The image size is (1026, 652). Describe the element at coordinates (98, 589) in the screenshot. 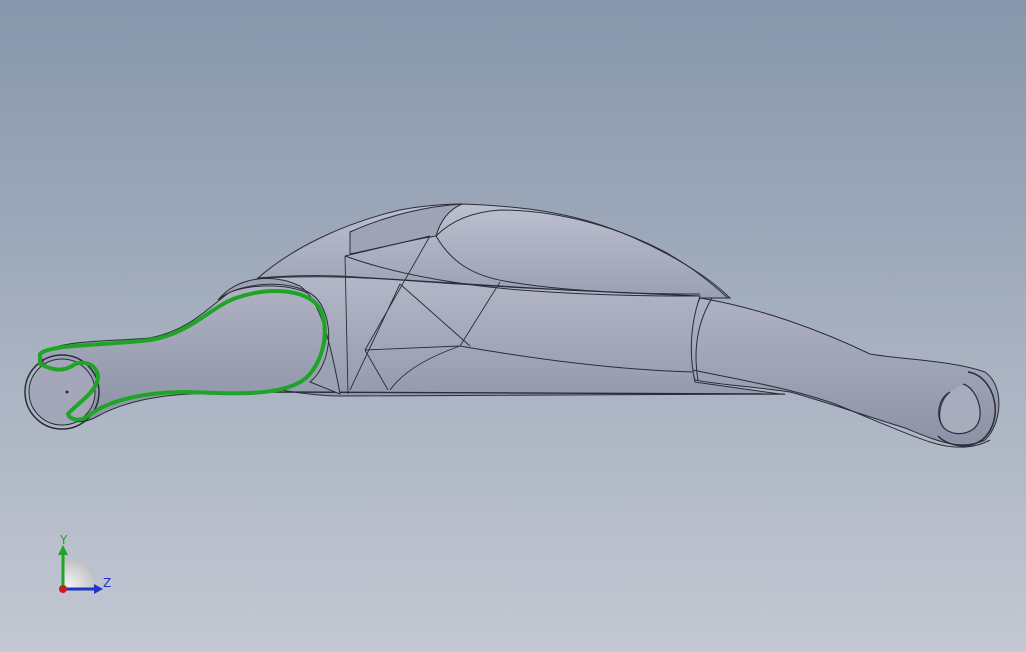

I see `z-axis-arrowhead` at that location.